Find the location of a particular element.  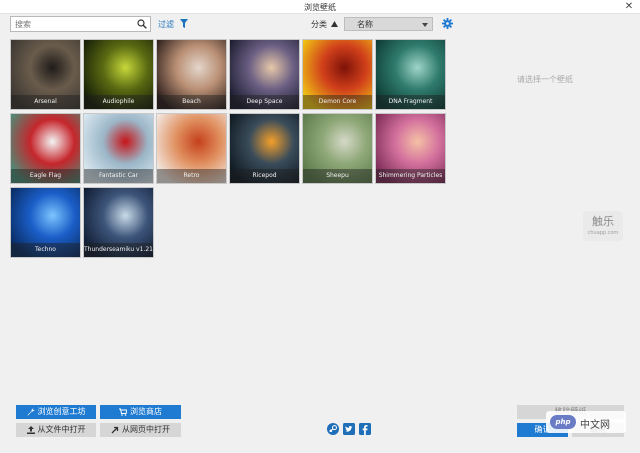

wallpaper-name: Deep Space is located at coordinates (264, 102).